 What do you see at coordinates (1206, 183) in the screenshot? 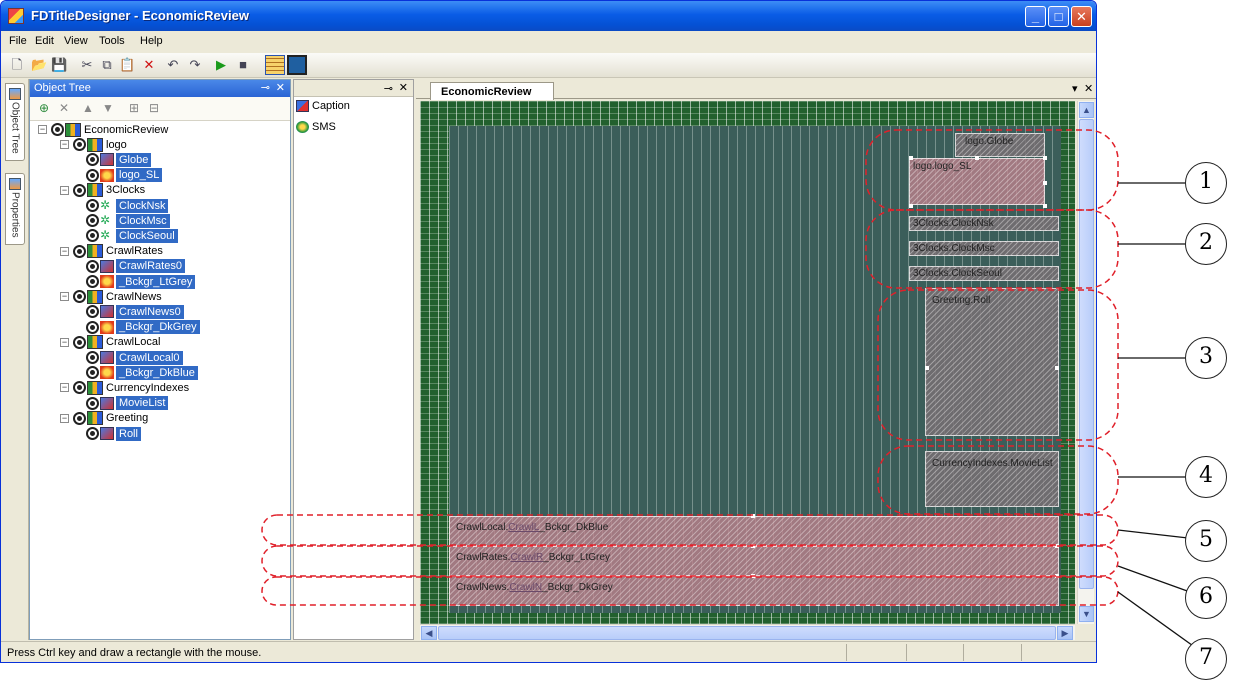
I see `callout-1: 1` at bounding box center [1206, 183].